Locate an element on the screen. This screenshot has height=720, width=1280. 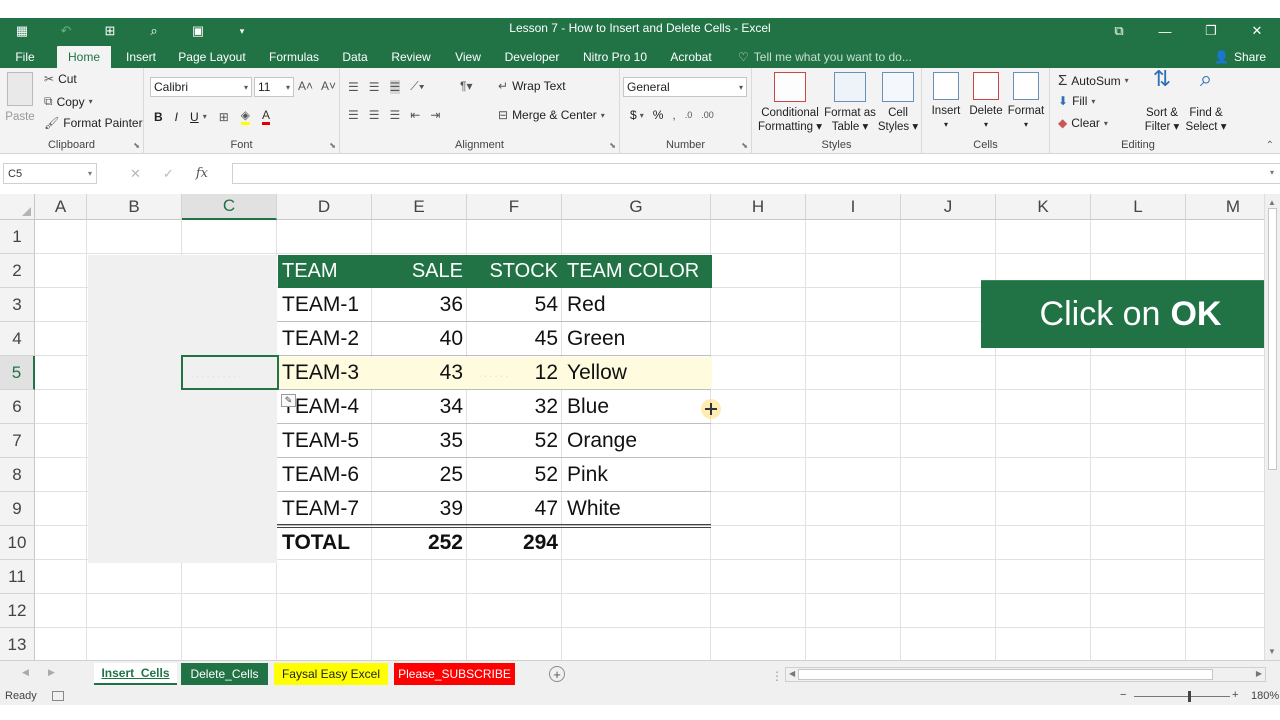
row-header-2: 2 is located at coordinates (17, 271).